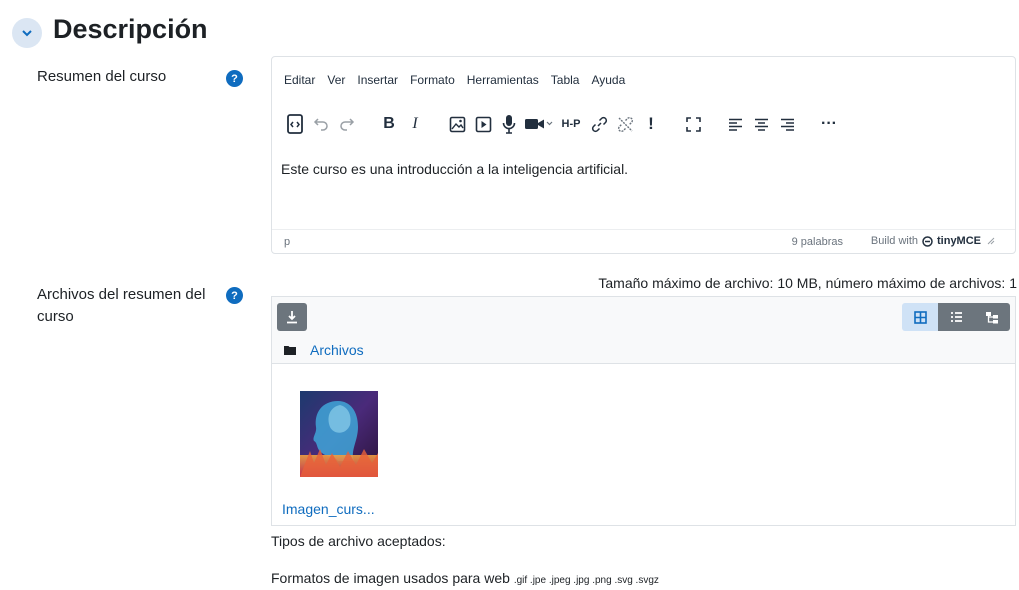  I want to click on section-collapse-toggle, so click(27, 33).